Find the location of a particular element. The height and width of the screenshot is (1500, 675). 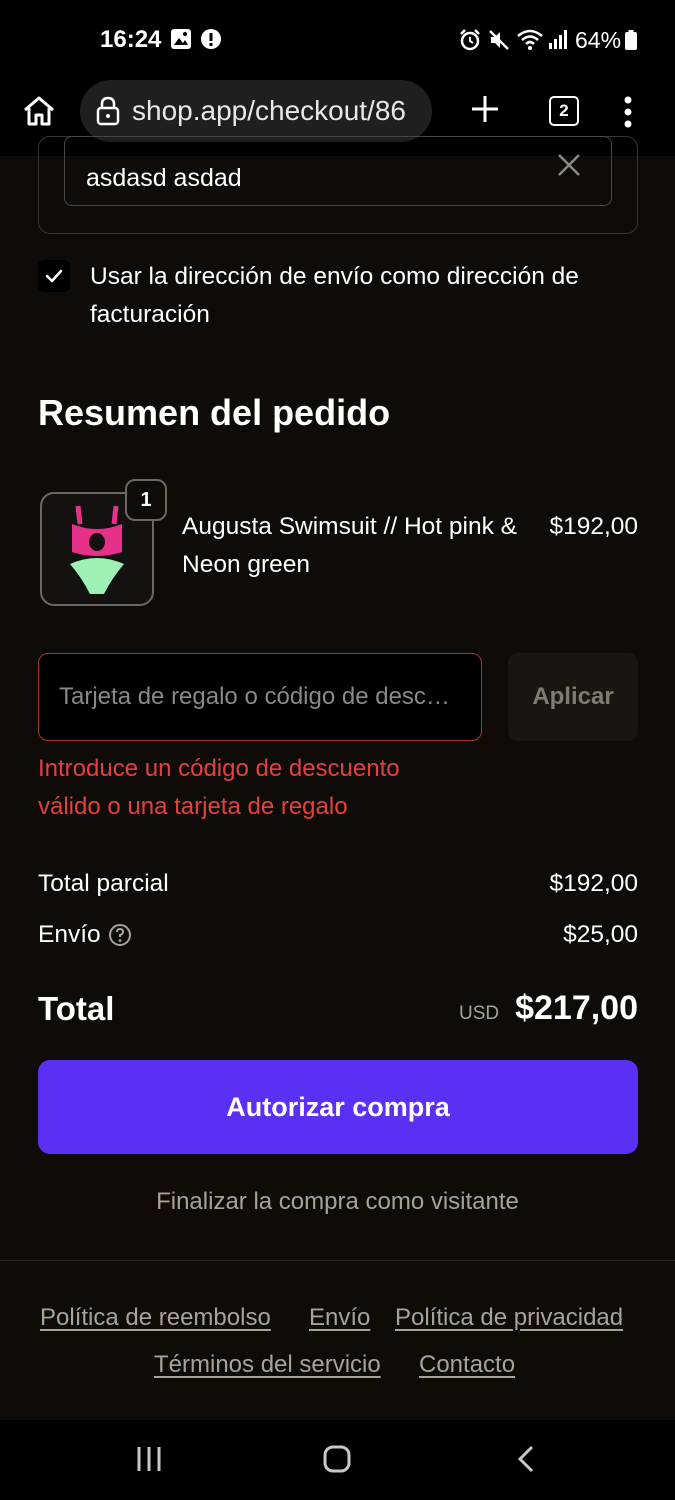

home-nav-icon is located at coordinates (337, 1461).